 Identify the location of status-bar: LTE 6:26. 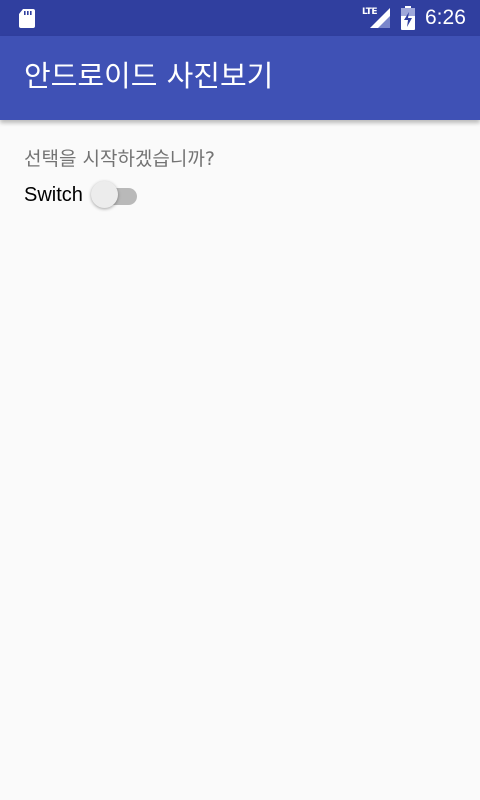
(240, 18).